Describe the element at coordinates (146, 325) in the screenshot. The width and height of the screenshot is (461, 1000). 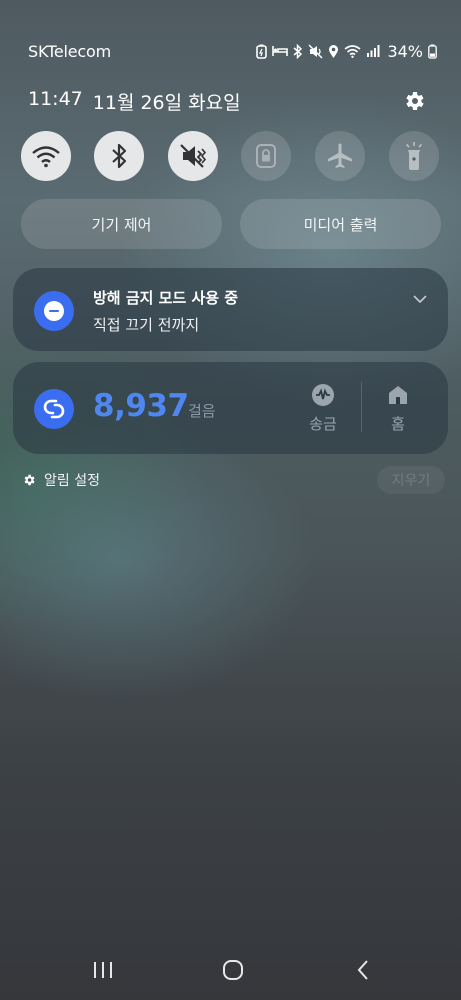
I see `dnd-subtitle: 직접 끄기 전까지` at that location.